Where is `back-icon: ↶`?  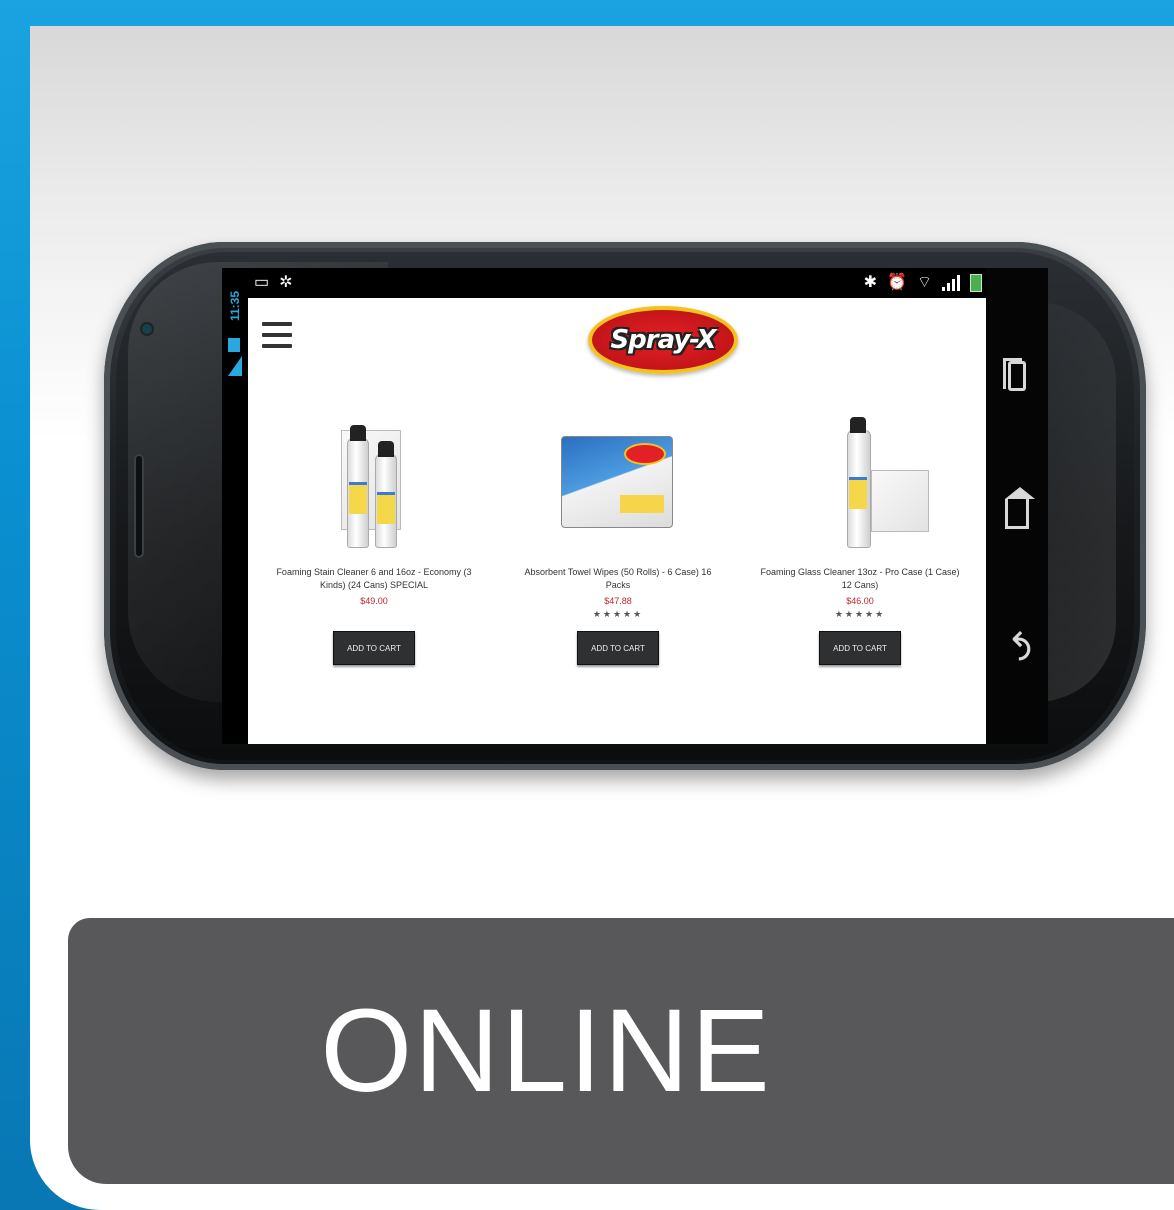
back-icon: ↶ is located at coordinates (1017, 646).